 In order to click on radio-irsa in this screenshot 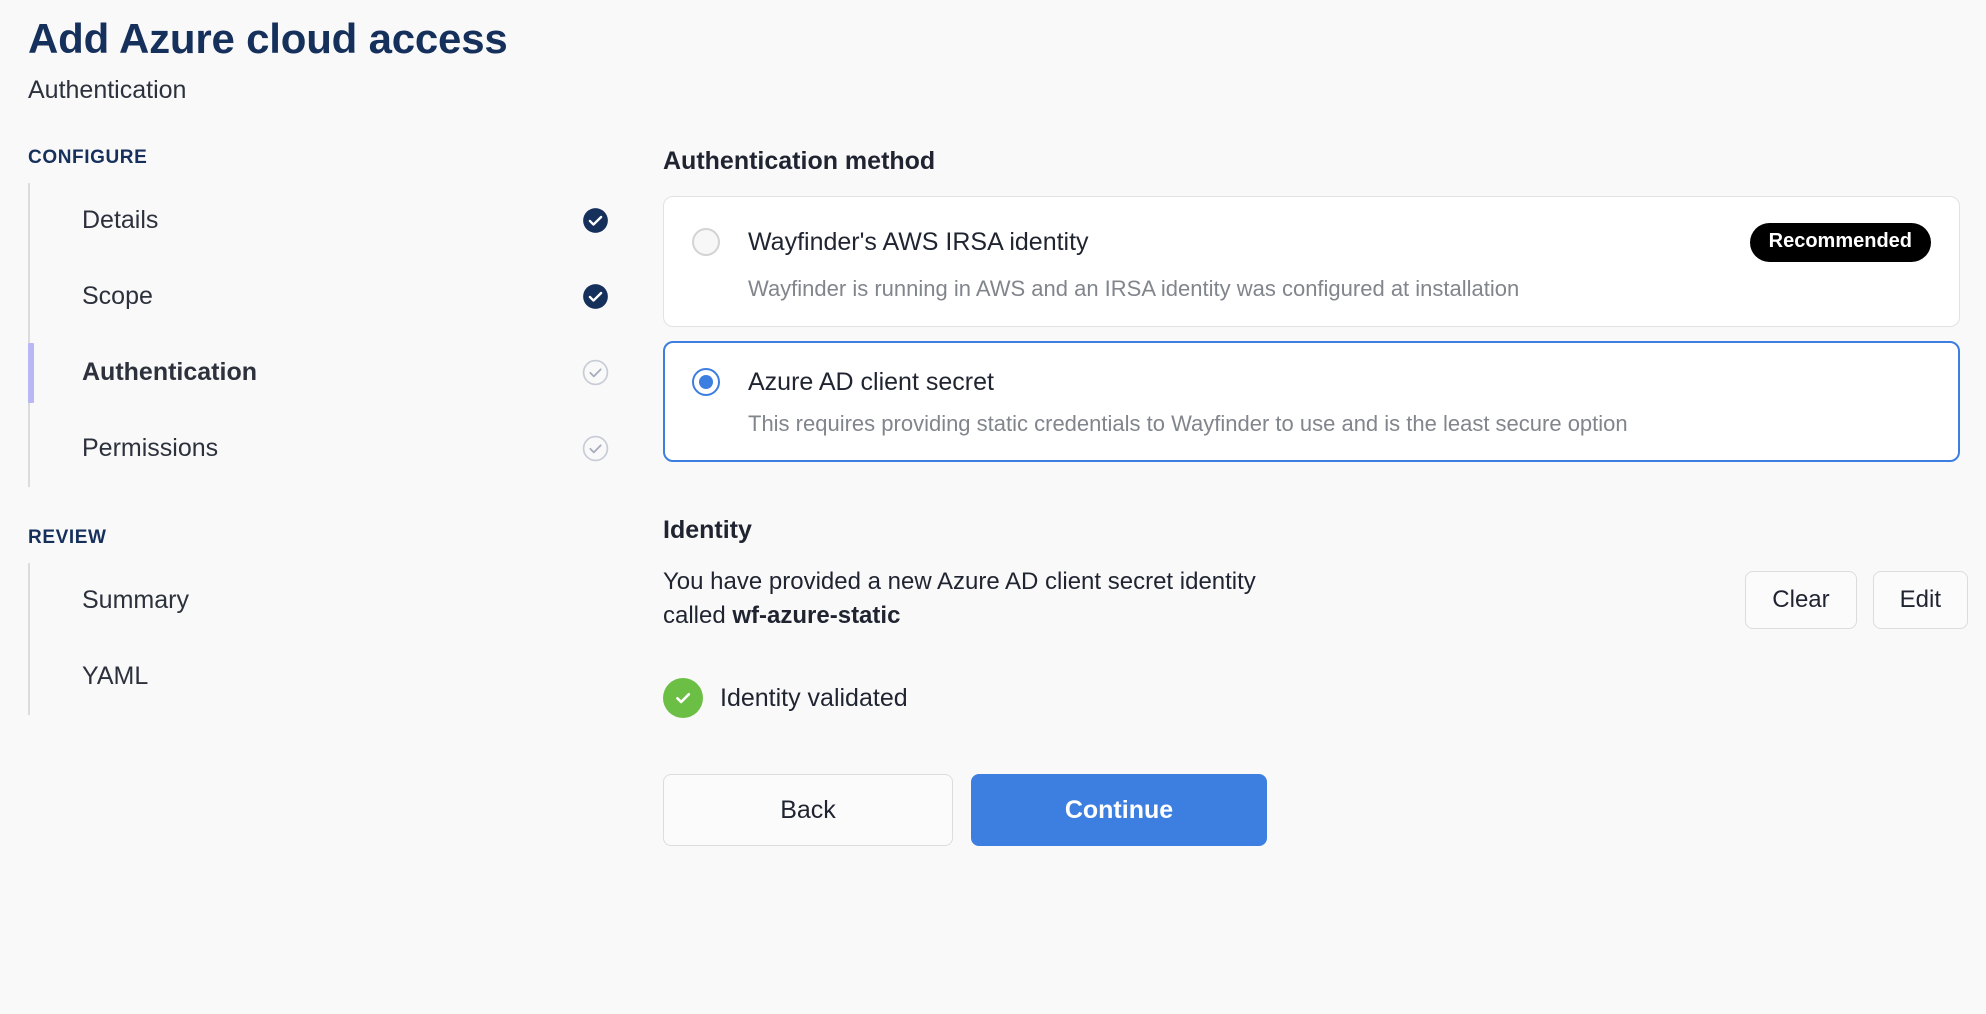, I will do `click(706, 242)`.